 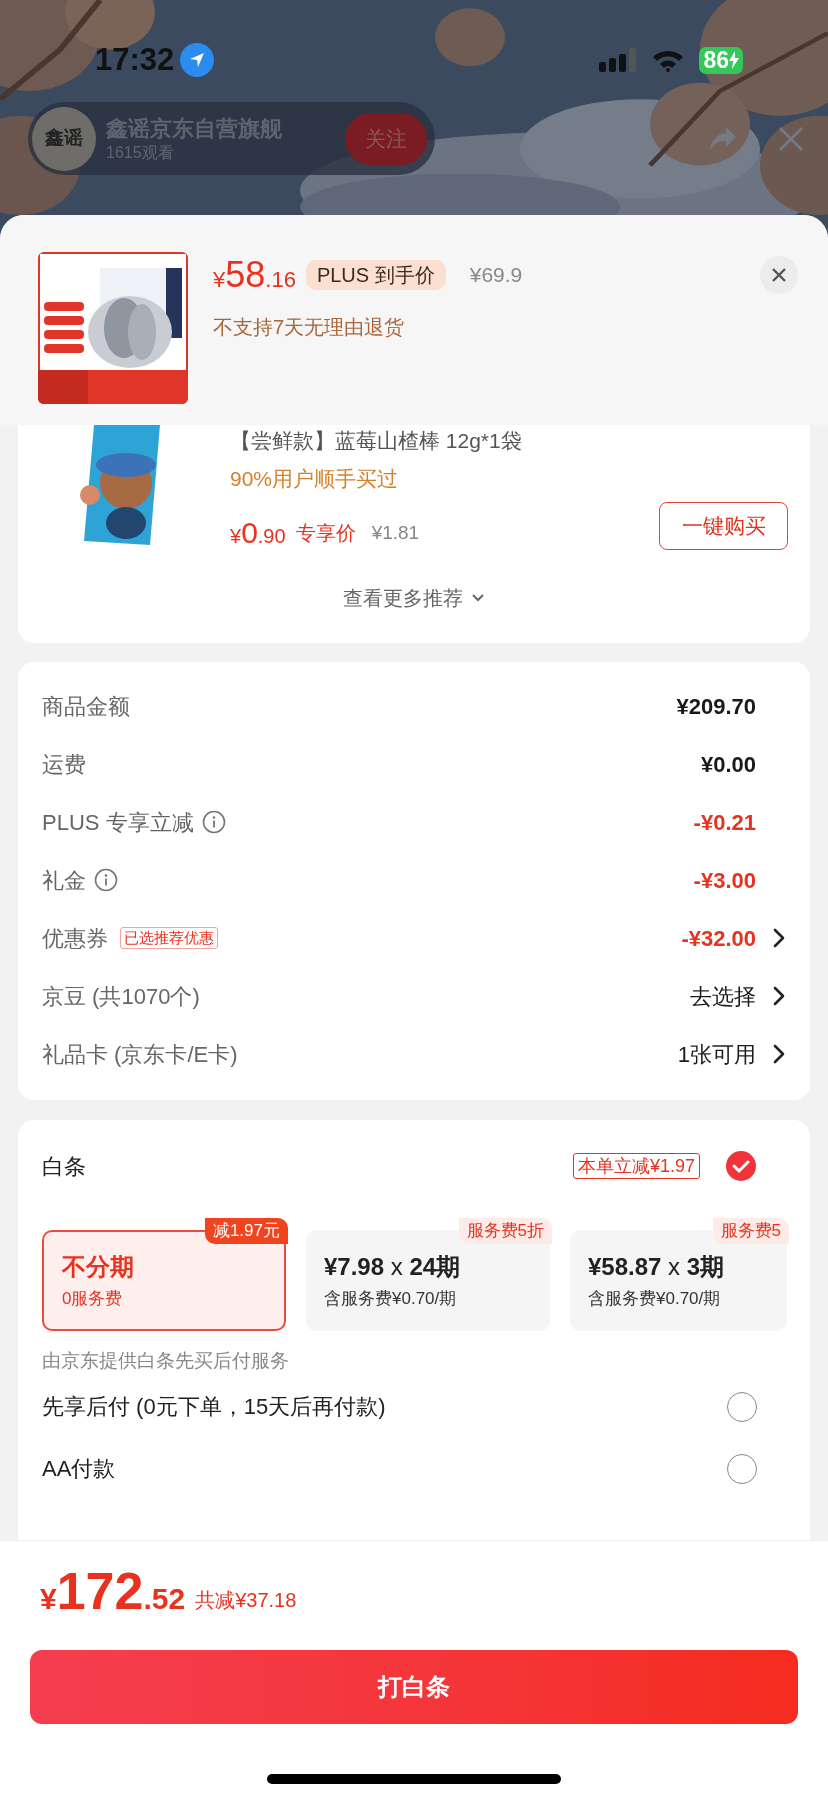 I want to click on pay-button: 打白条, so click(x=414, y=1687).